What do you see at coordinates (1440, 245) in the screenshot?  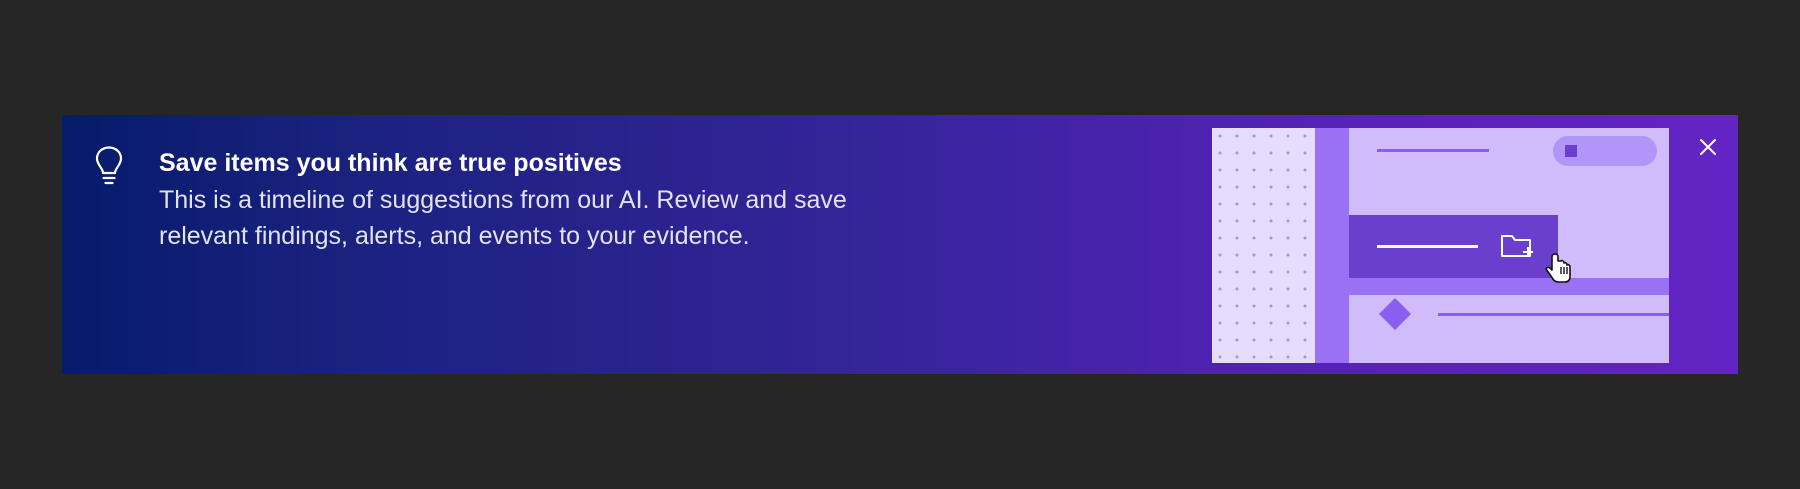 I see `notification-illustration` at bounding box center [1440, 245].